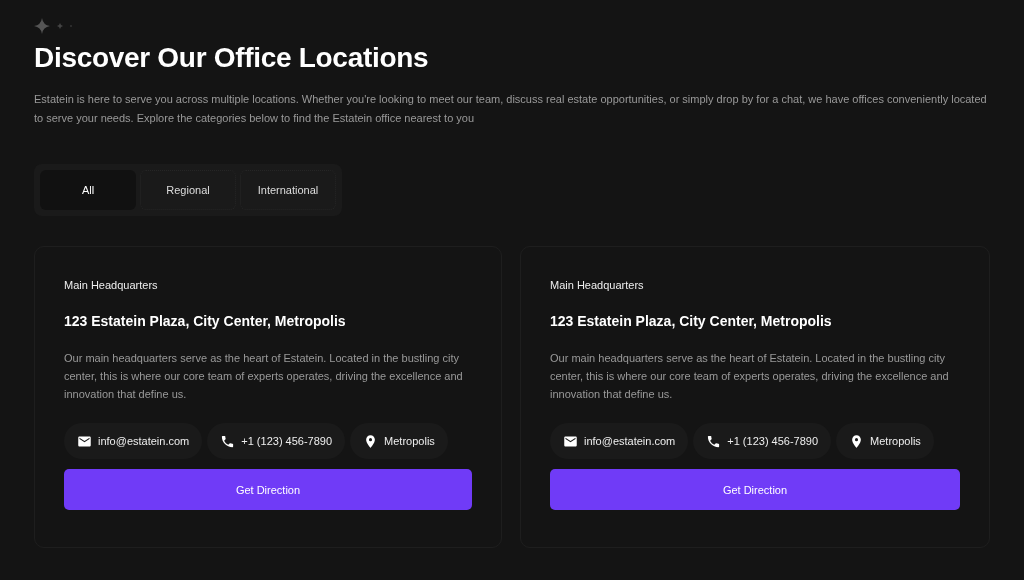  Describe the element at coordinates (188, 190) in the screenshot. I see `filter-tab: Regional` at that location.